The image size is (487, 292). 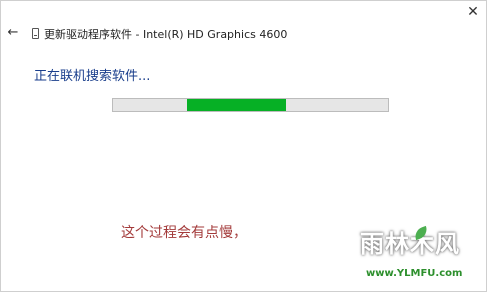 I want to click on watermark-logo: 雨林木风 www.YLMFU.com, so click(x=419, y=257).